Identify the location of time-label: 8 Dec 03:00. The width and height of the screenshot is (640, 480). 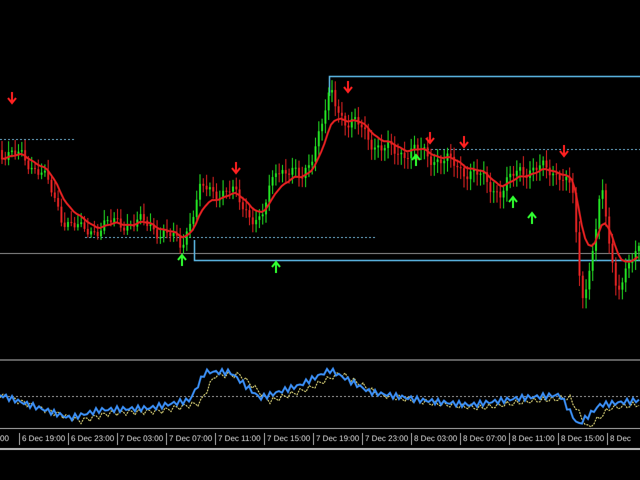
(435, 439).